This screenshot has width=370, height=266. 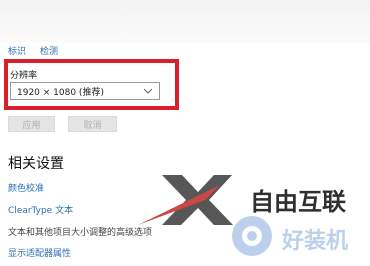 I want to click on identify-link: 标识, so click(x=17, y=50).